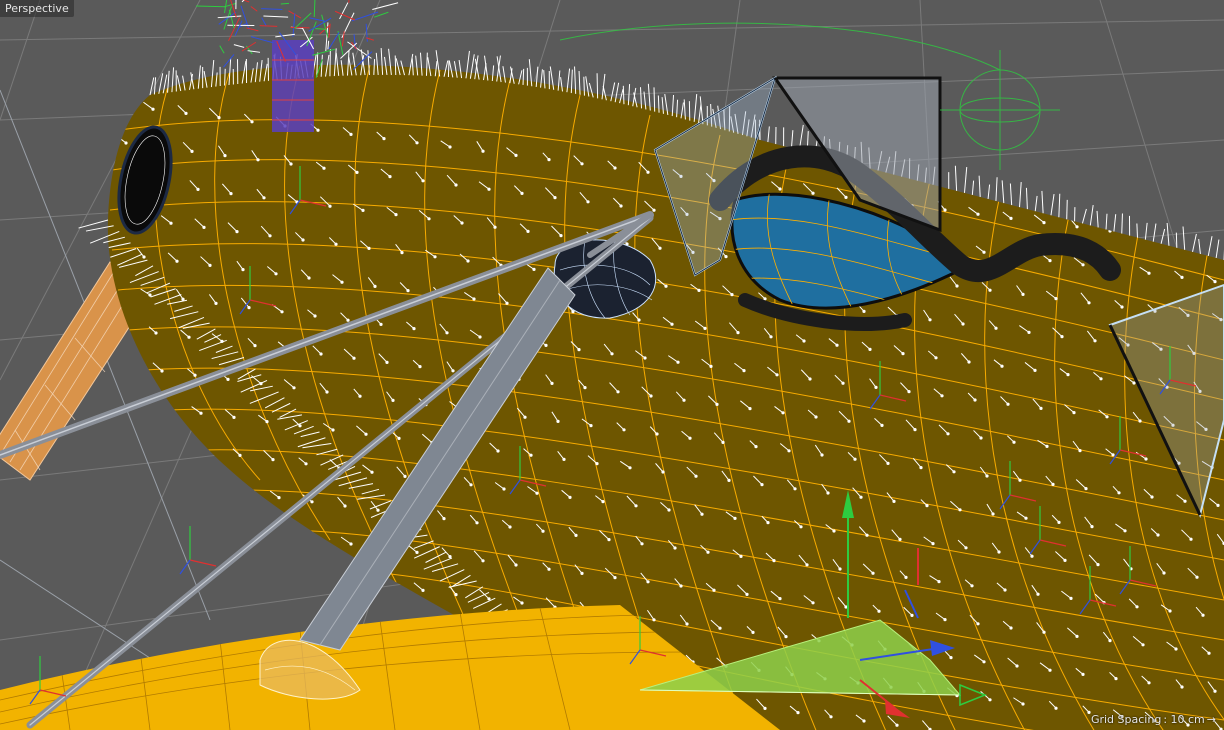  I want to click on grid-spacing-label: Grid Spacing, so click(1126, 719).